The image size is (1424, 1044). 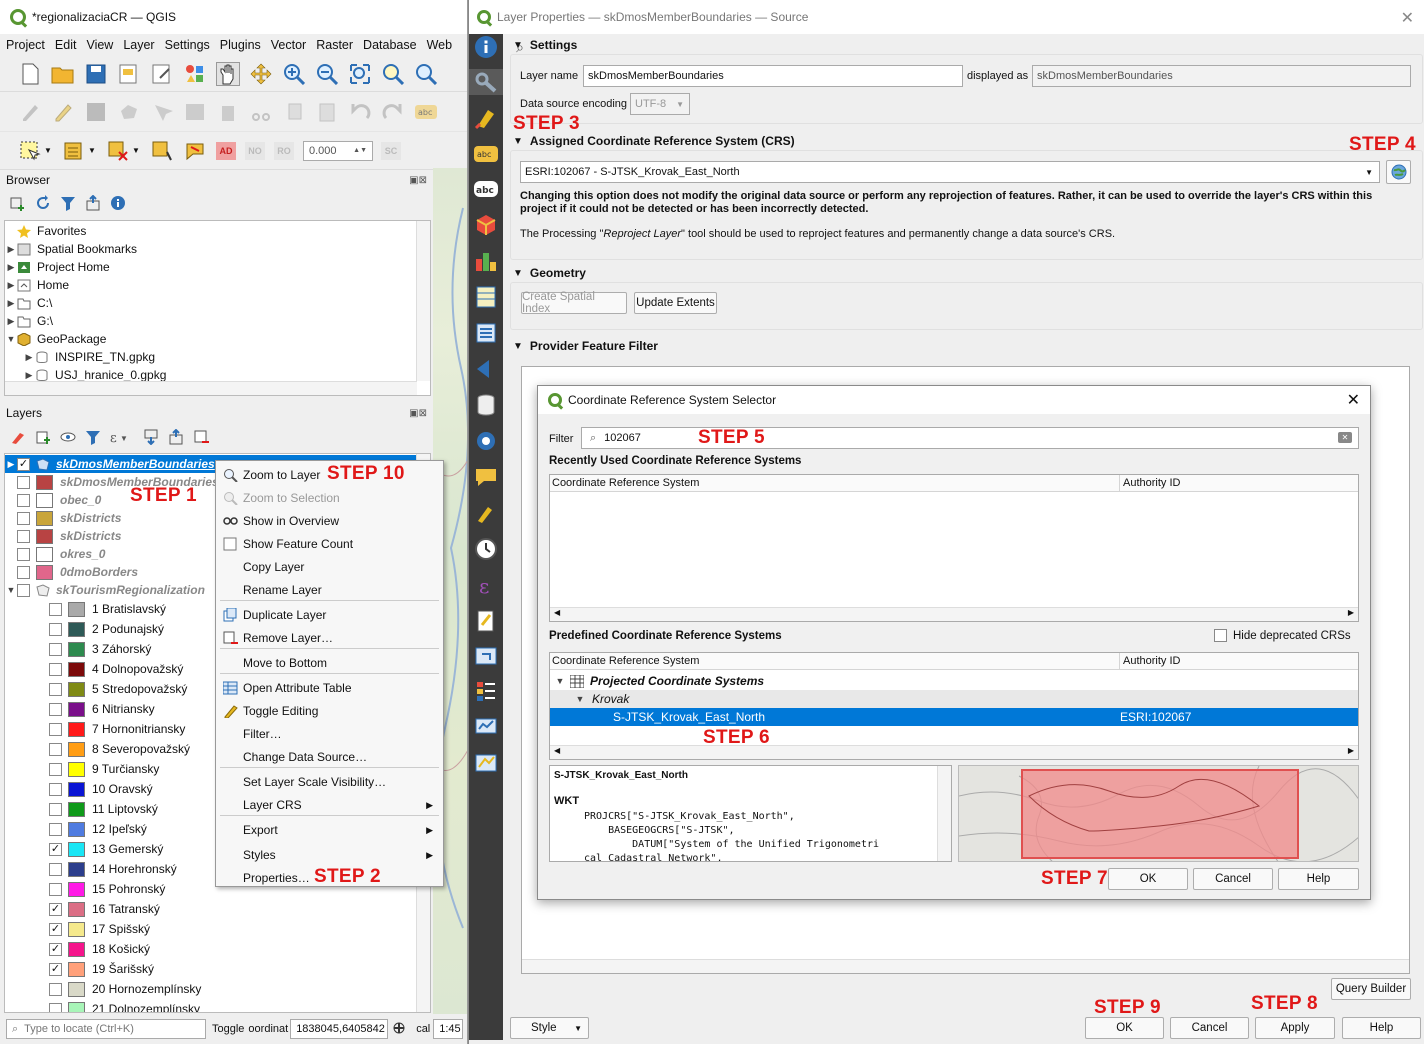 I want to click on filter-hscrollbar, so click(x=965, y=966).